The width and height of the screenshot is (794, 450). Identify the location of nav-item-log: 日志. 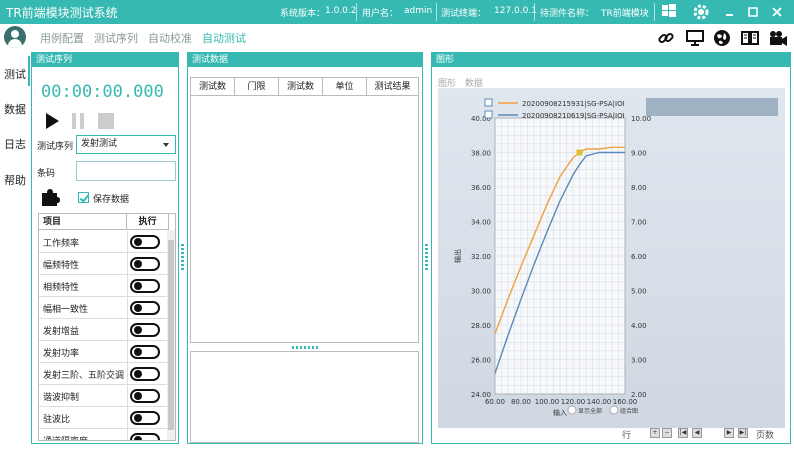
(15, 144).